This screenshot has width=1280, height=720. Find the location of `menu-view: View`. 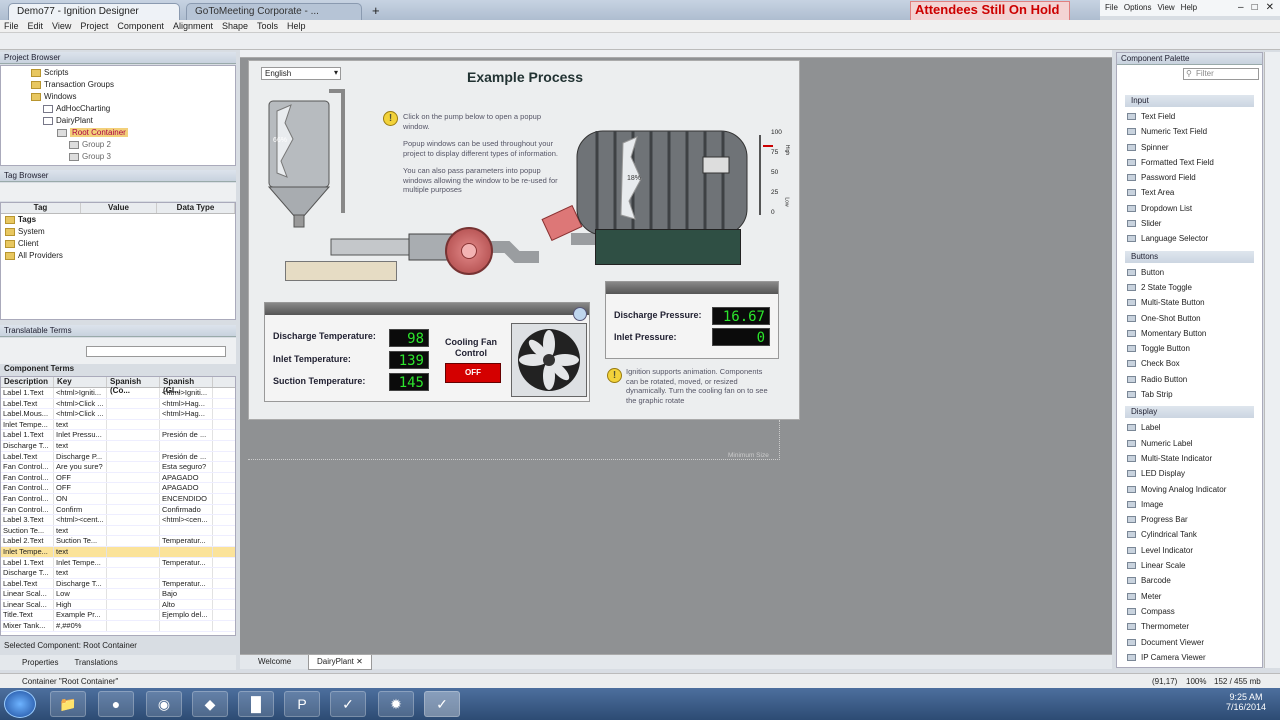

menu-view: View is located at coordinates (61, 26).